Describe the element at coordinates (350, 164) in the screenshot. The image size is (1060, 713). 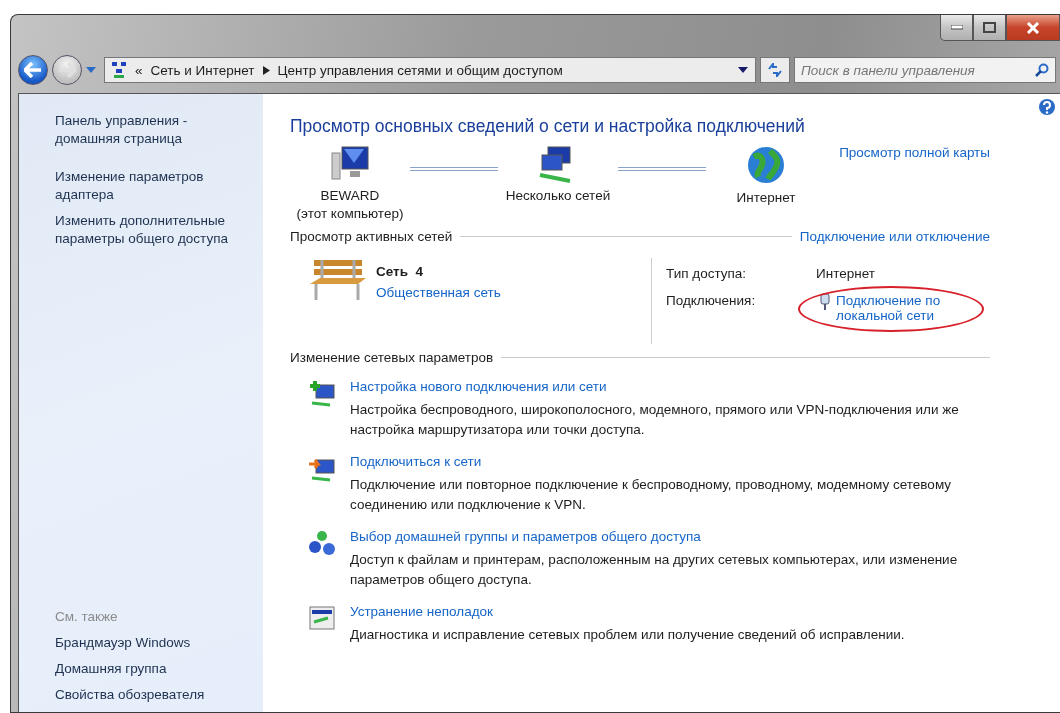
I see `computer-icon` at that location.